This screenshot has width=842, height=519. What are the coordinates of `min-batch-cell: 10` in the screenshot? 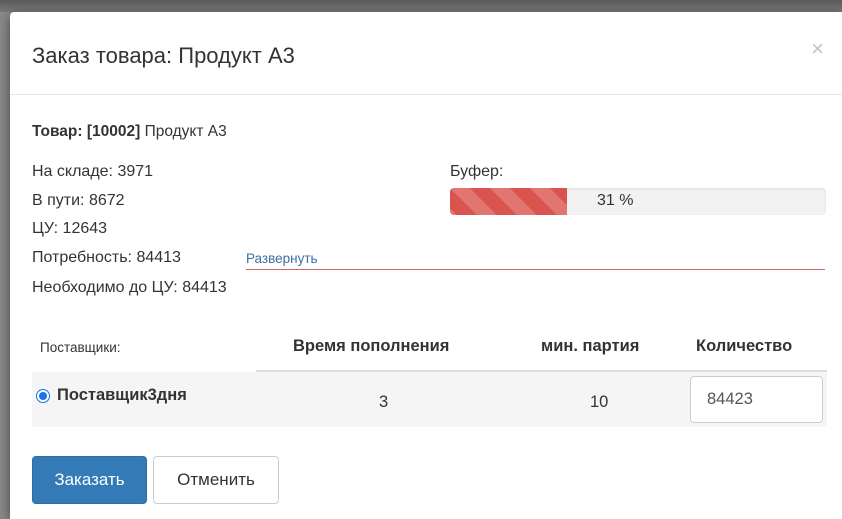 It's located at (599, 402).